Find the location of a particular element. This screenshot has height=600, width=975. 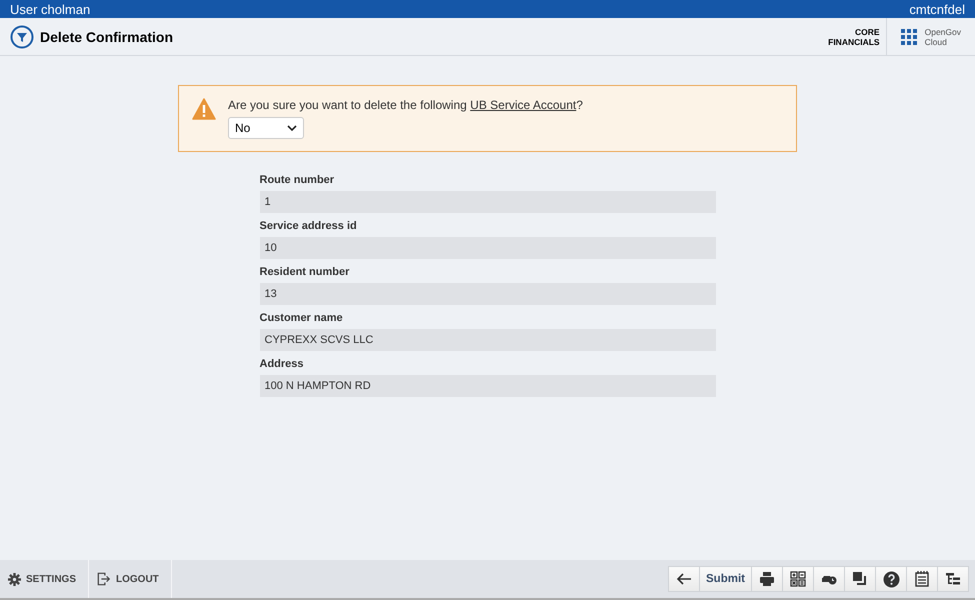

calculator-button is located at coordinates (798, 579).